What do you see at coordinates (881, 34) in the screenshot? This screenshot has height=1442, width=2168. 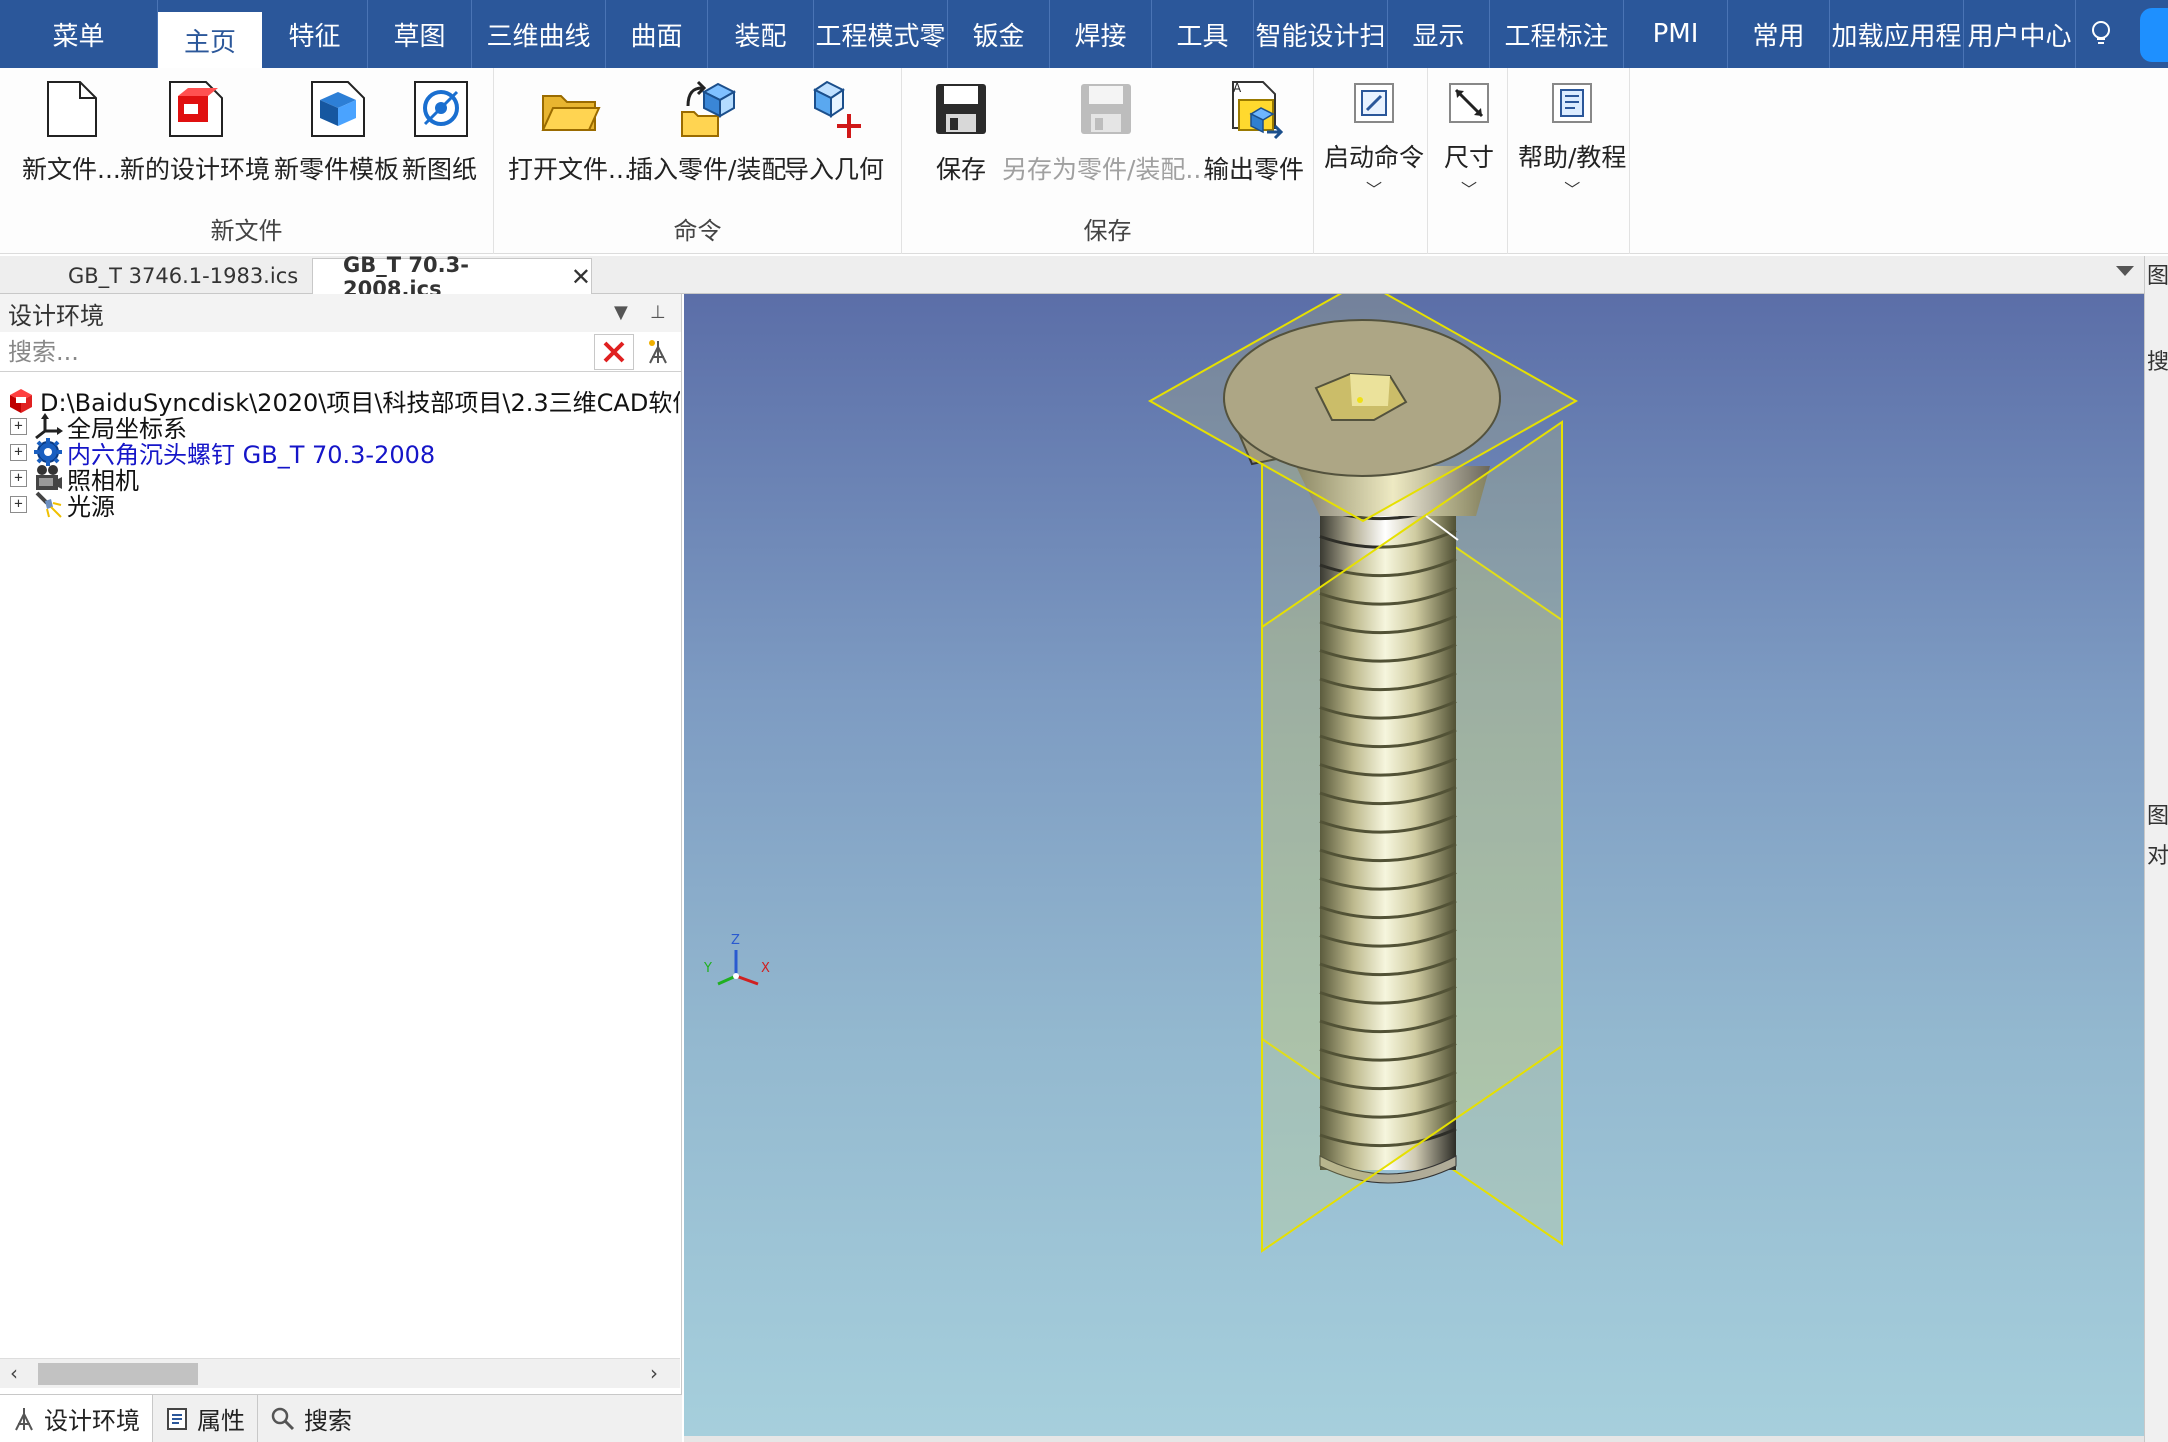 I see `menu-tab-7: 工程模式零` at bounding box center [881, 34].